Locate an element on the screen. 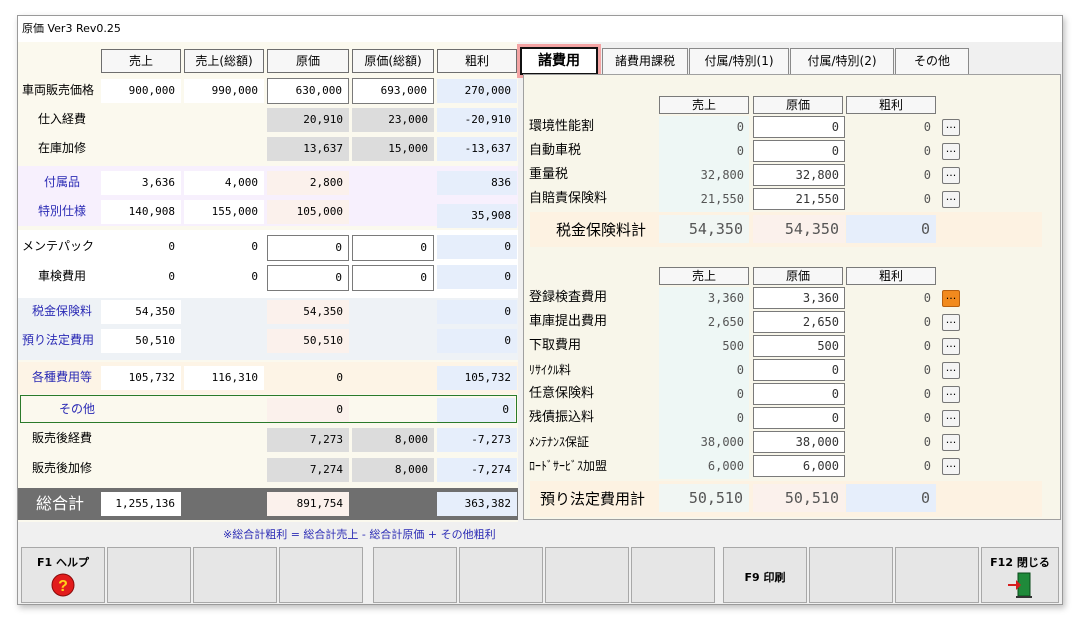 This screenshot has width=1079, height=625. cell-cost: 50,510 is located at coordinates (308, 341).